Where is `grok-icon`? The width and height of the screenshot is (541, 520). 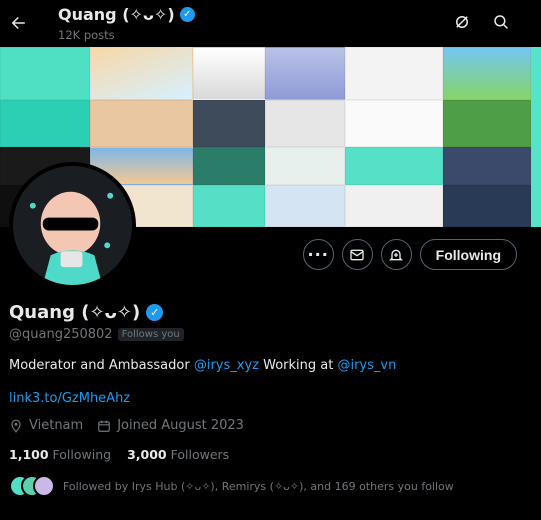
grok-icon is located at coordinates (462, 22).